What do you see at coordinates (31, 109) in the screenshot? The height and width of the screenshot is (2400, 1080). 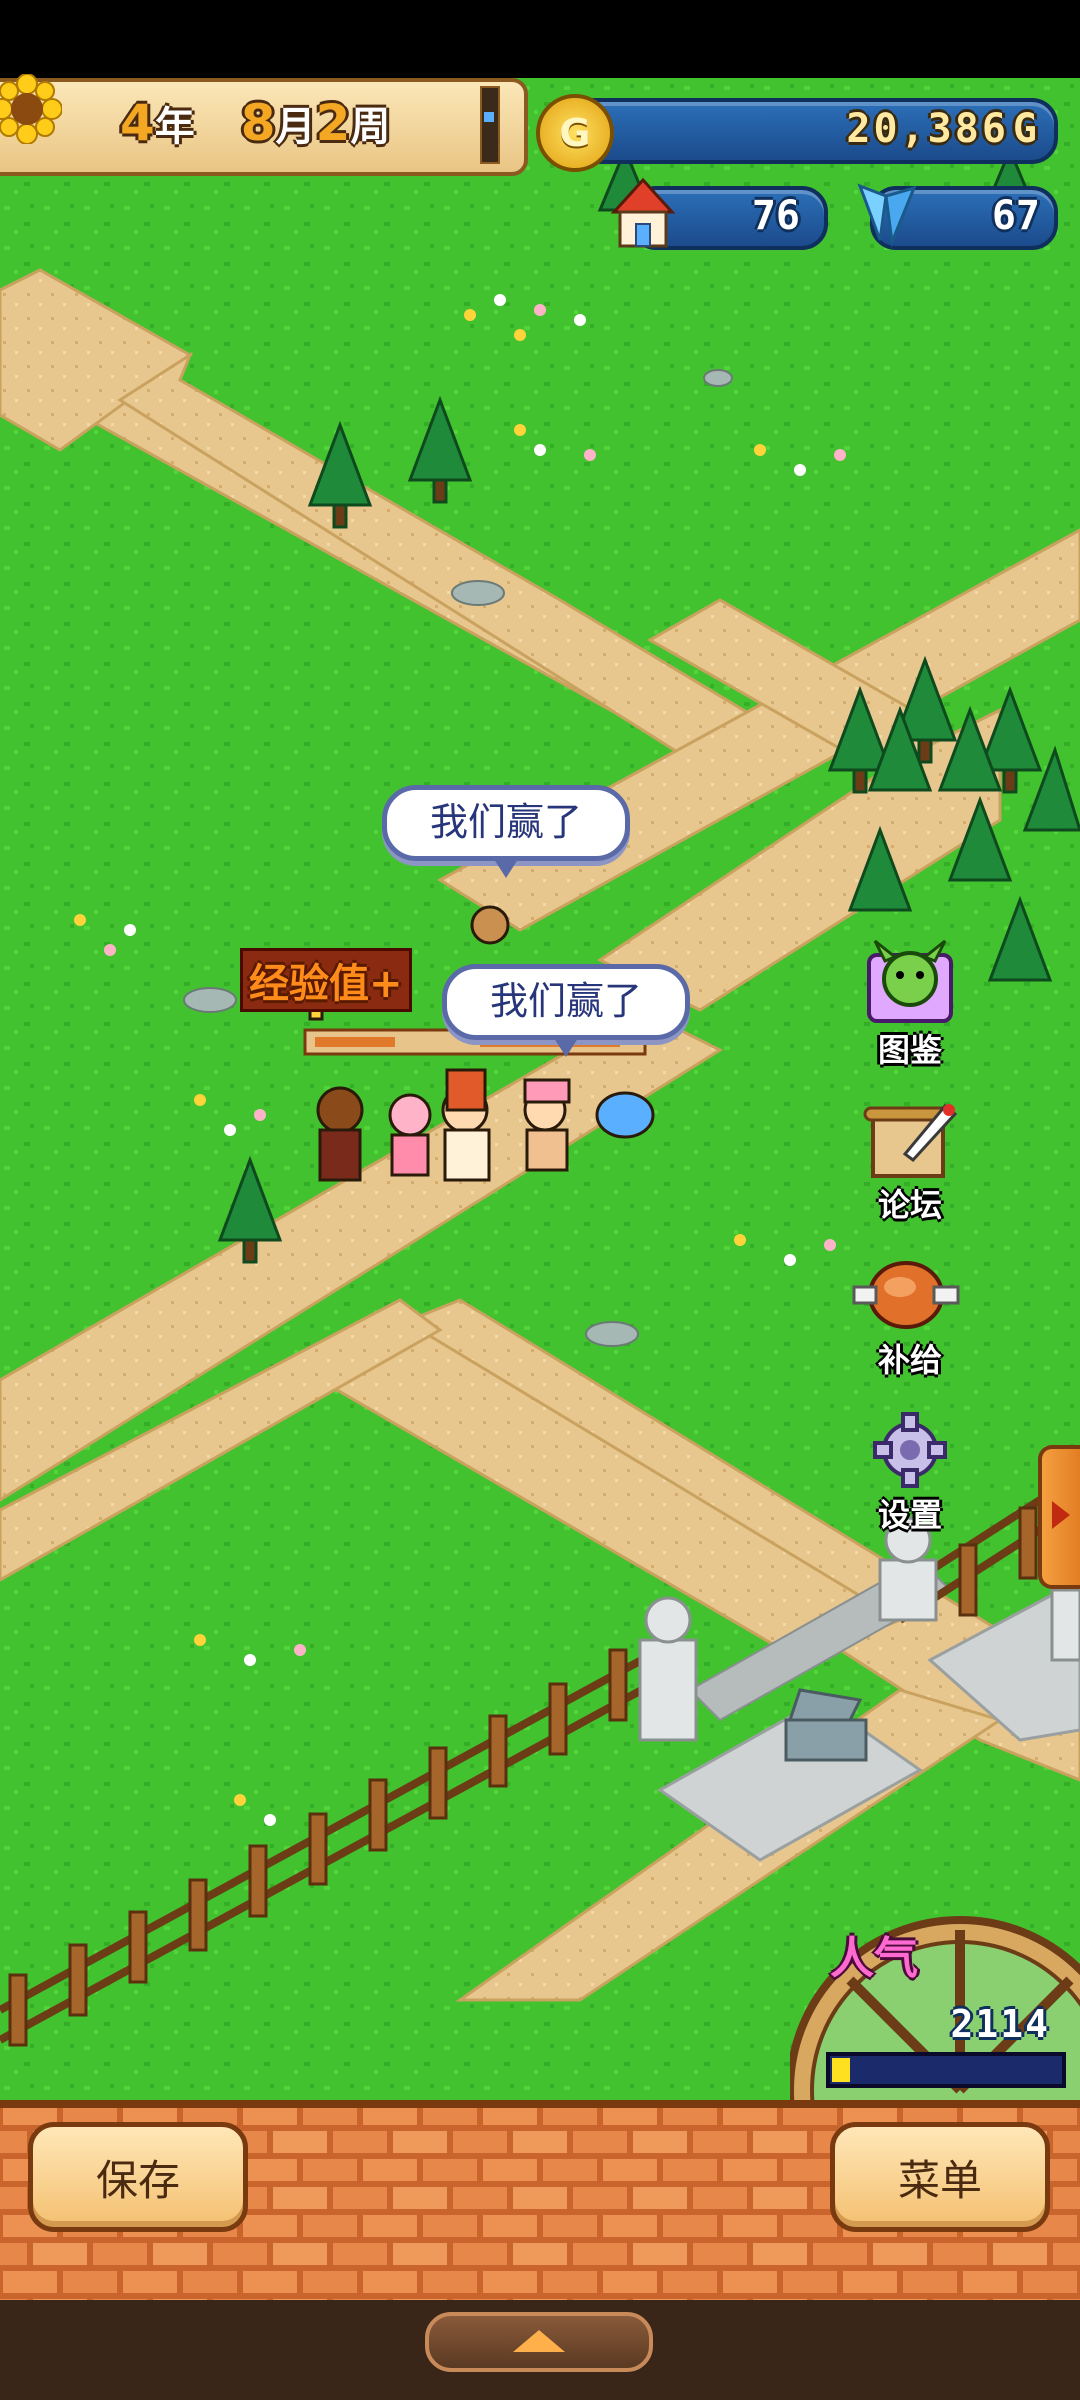 I see `sunflower-icon` at bounding box center [31, 109].